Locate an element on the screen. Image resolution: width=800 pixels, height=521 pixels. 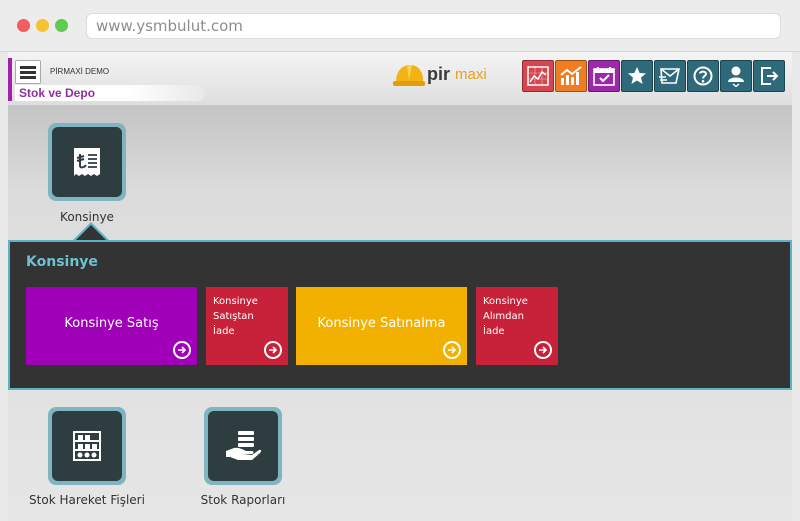
konsinye-satistan-iade-tile: Konsinye Satıştan İade is located at coordinates (247, 326).